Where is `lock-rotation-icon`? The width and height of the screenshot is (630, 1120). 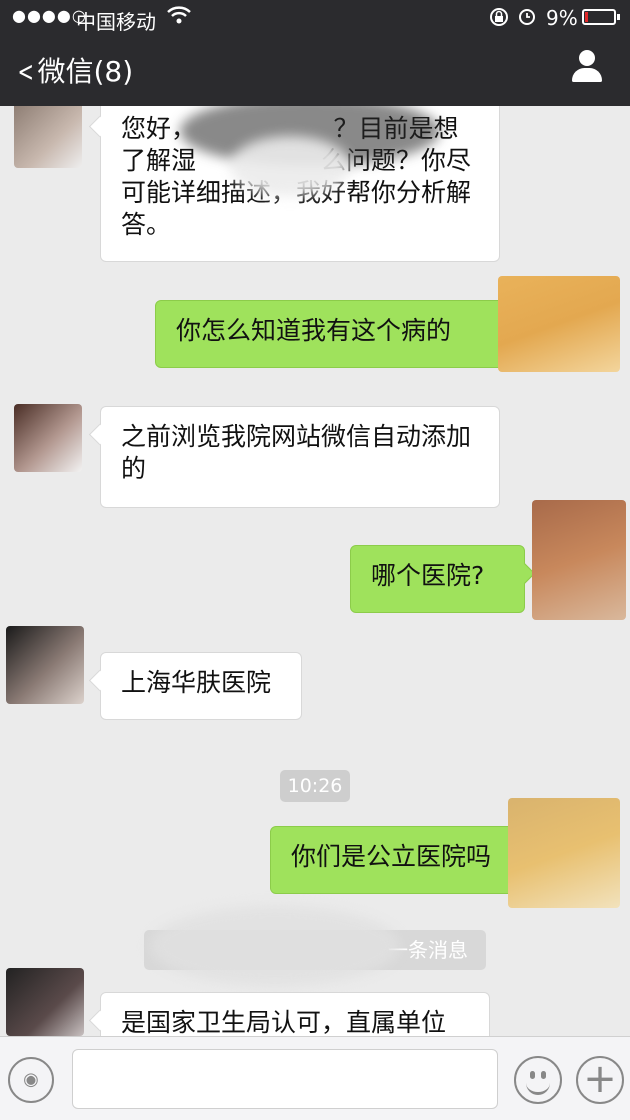 lock-rotation-icon is located at coordinates (499, 19).